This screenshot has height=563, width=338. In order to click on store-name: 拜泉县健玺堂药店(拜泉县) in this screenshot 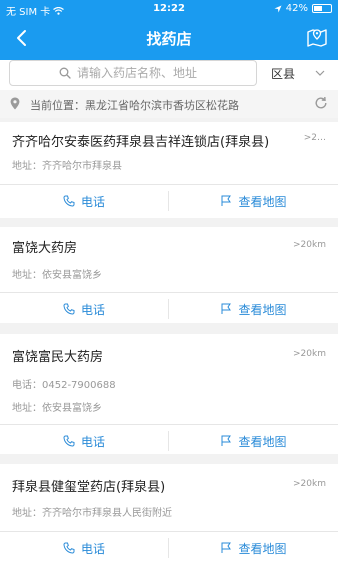, I will do `click(89, 487)`.